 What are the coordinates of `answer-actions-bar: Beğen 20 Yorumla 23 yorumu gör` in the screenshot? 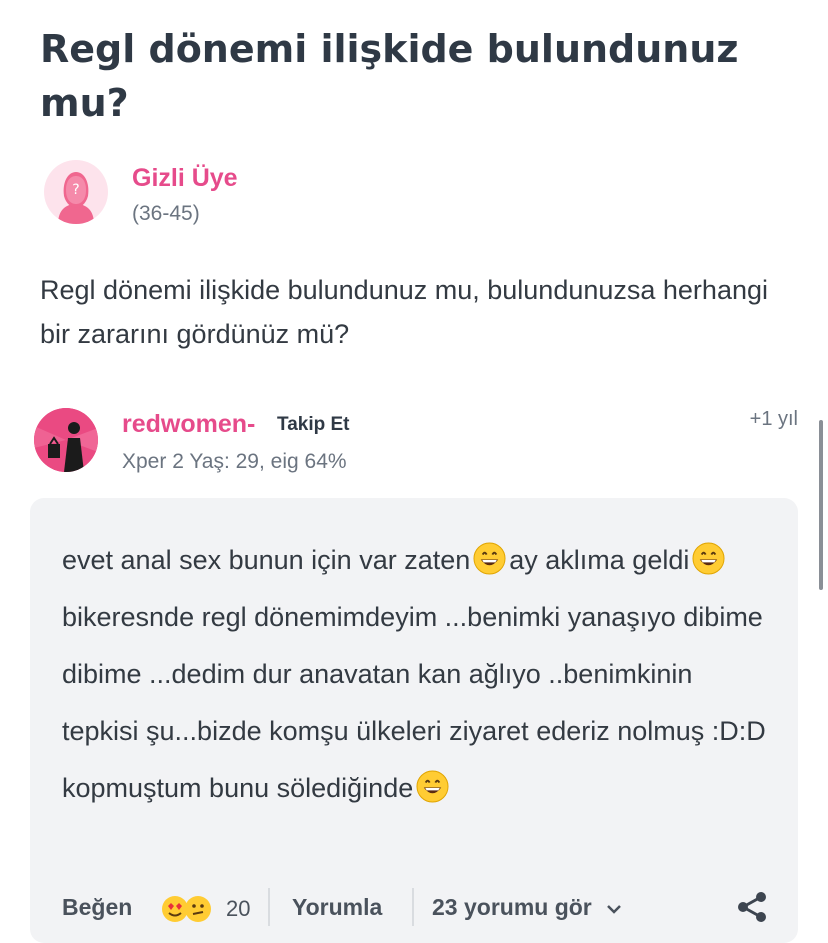 It's located at (415, 898).